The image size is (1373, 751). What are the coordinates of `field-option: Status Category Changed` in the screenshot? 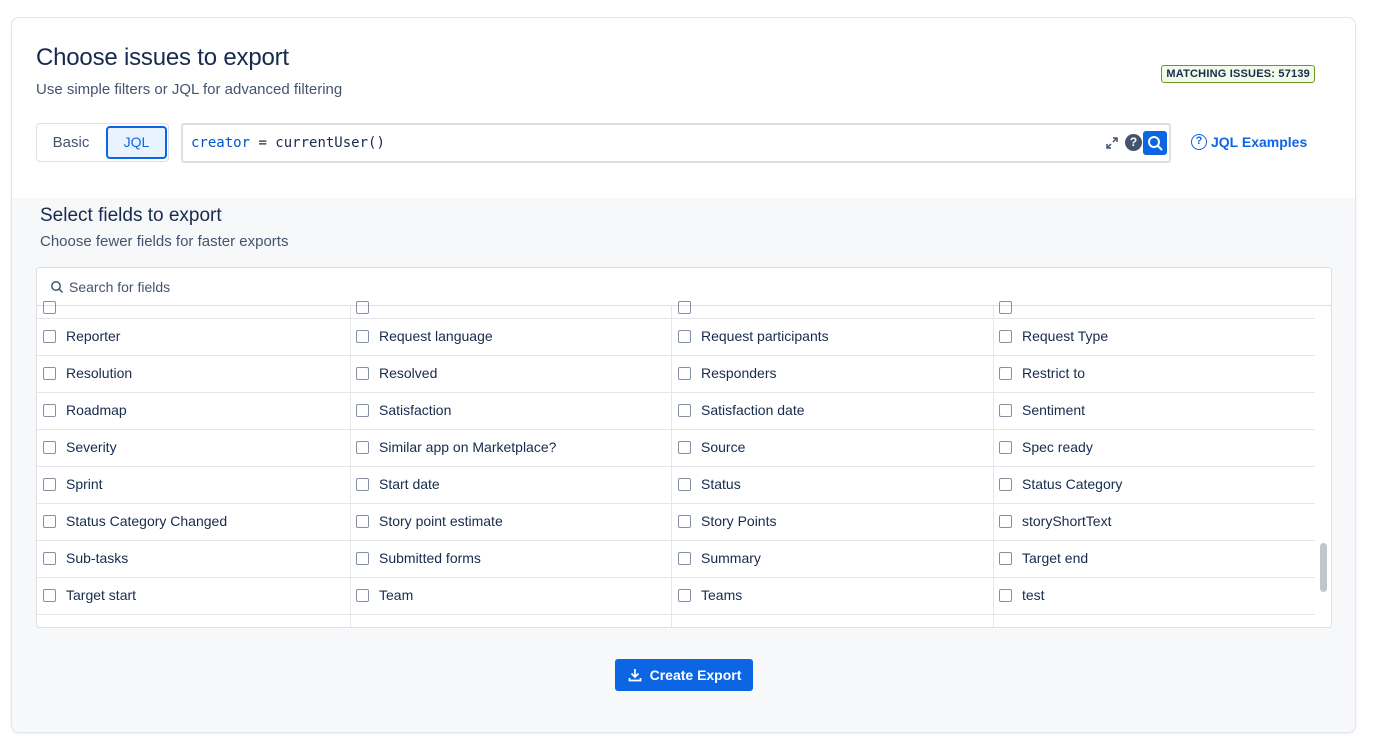 It's located at (193, 521).